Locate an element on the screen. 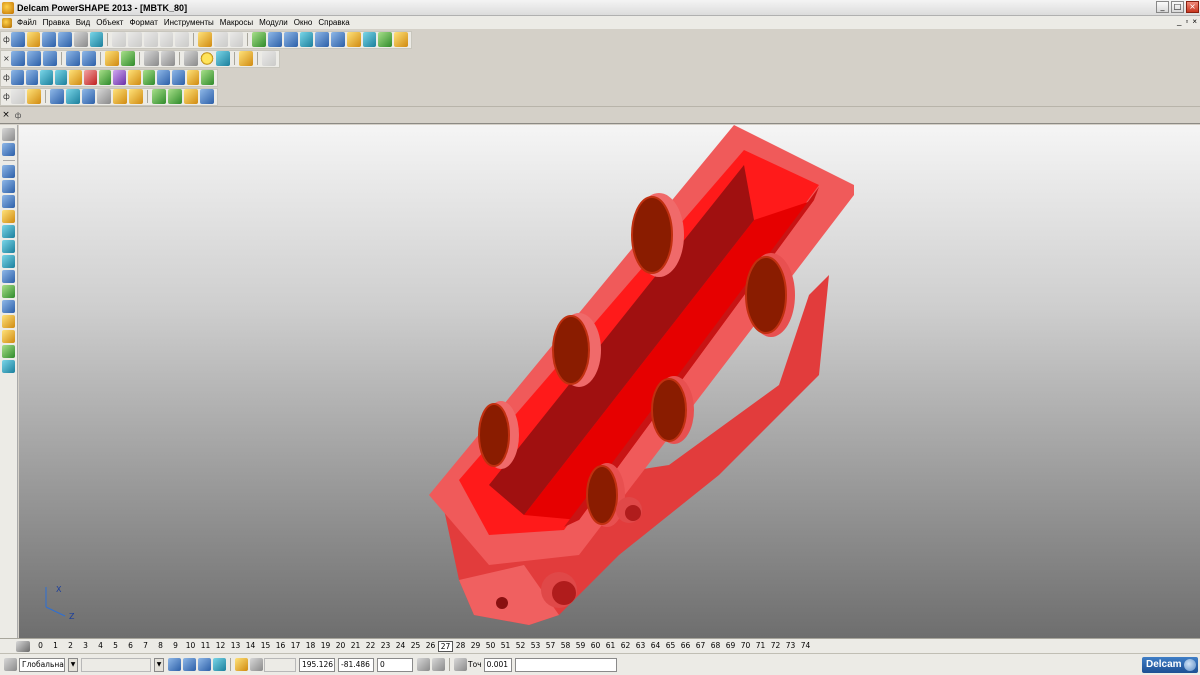 The height and width of the screenshot is (675, 1200). level-21: 21 is located at coordinates (355, 646).